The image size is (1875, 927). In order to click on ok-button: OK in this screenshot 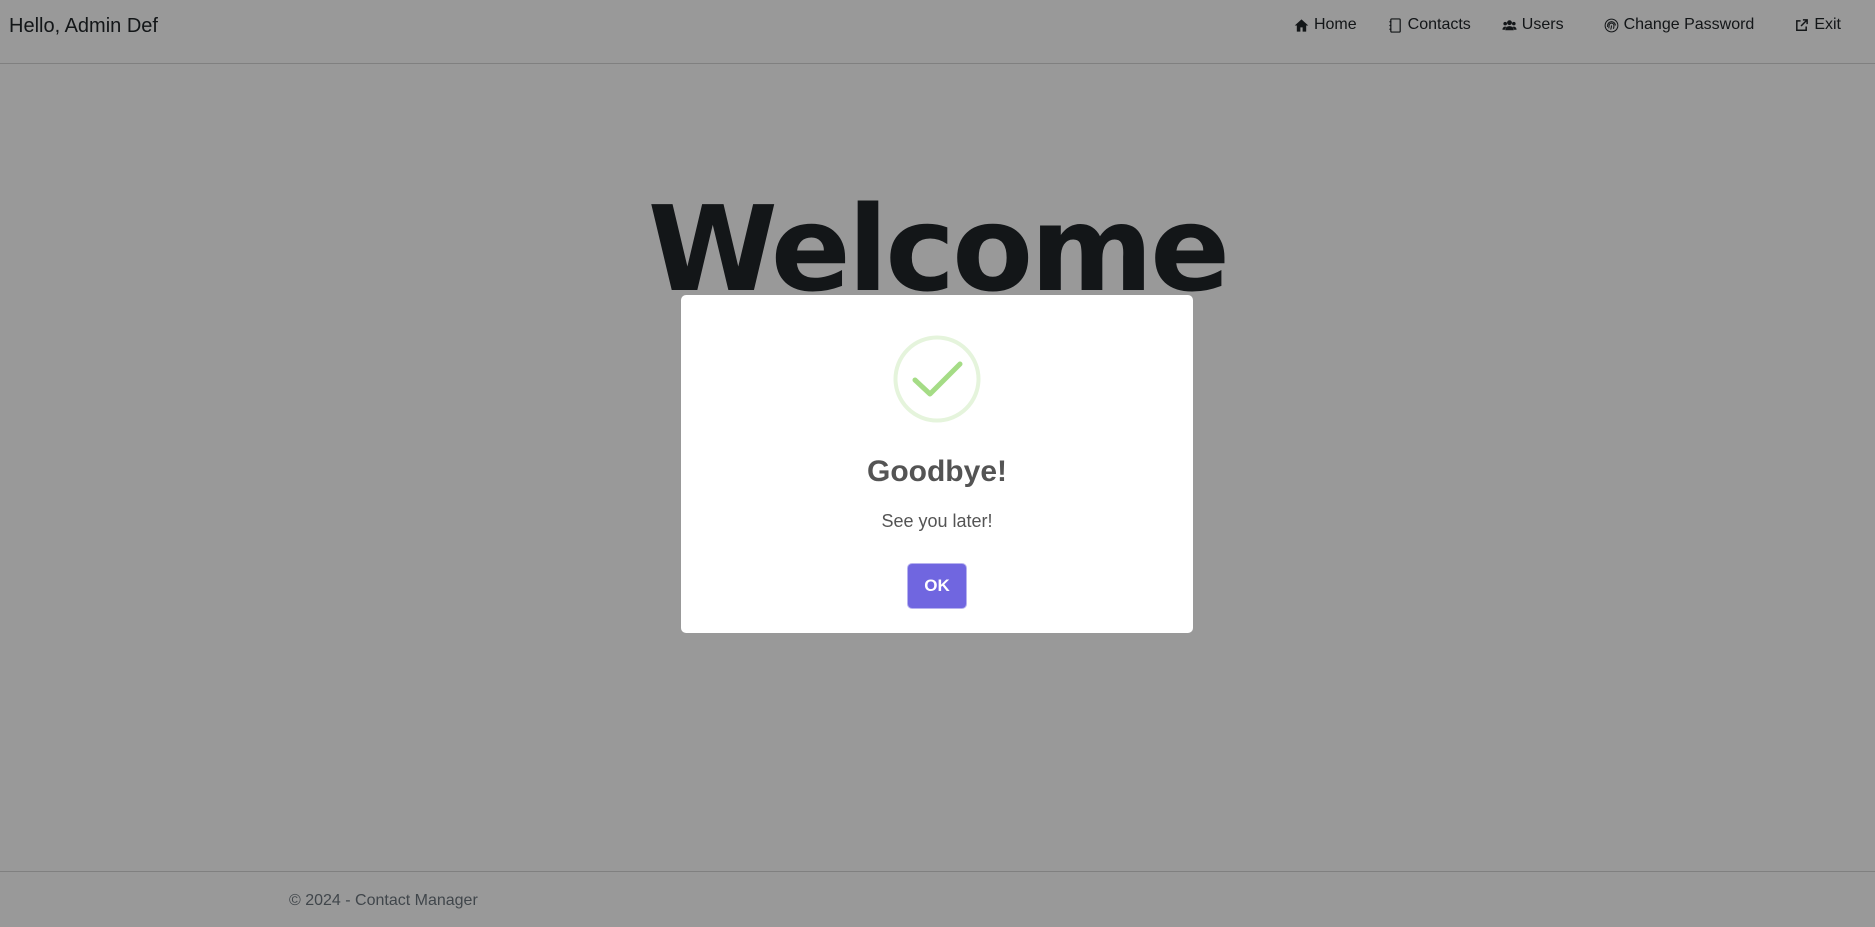, I will do `click(937, 586)`.